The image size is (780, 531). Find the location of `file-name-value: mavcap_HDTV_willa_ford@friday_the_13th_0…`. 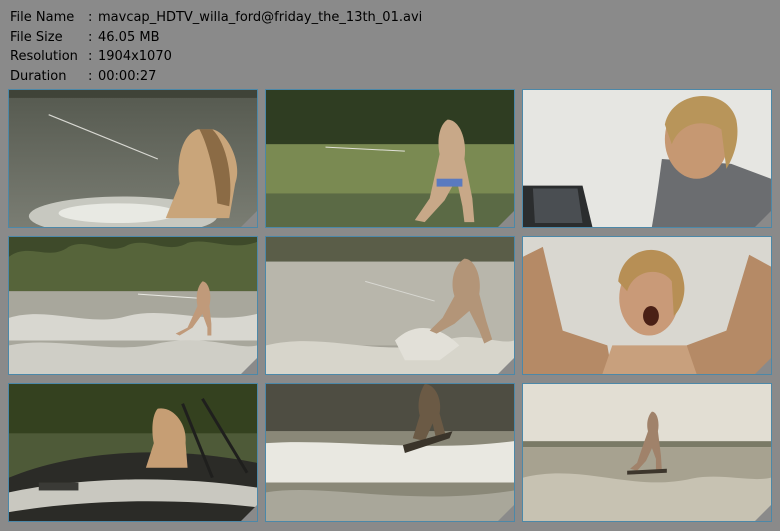

file-name-value: mavcap_HDTV_willa_ford@friday_the_13th_0… is located at coordinates (260, 17).